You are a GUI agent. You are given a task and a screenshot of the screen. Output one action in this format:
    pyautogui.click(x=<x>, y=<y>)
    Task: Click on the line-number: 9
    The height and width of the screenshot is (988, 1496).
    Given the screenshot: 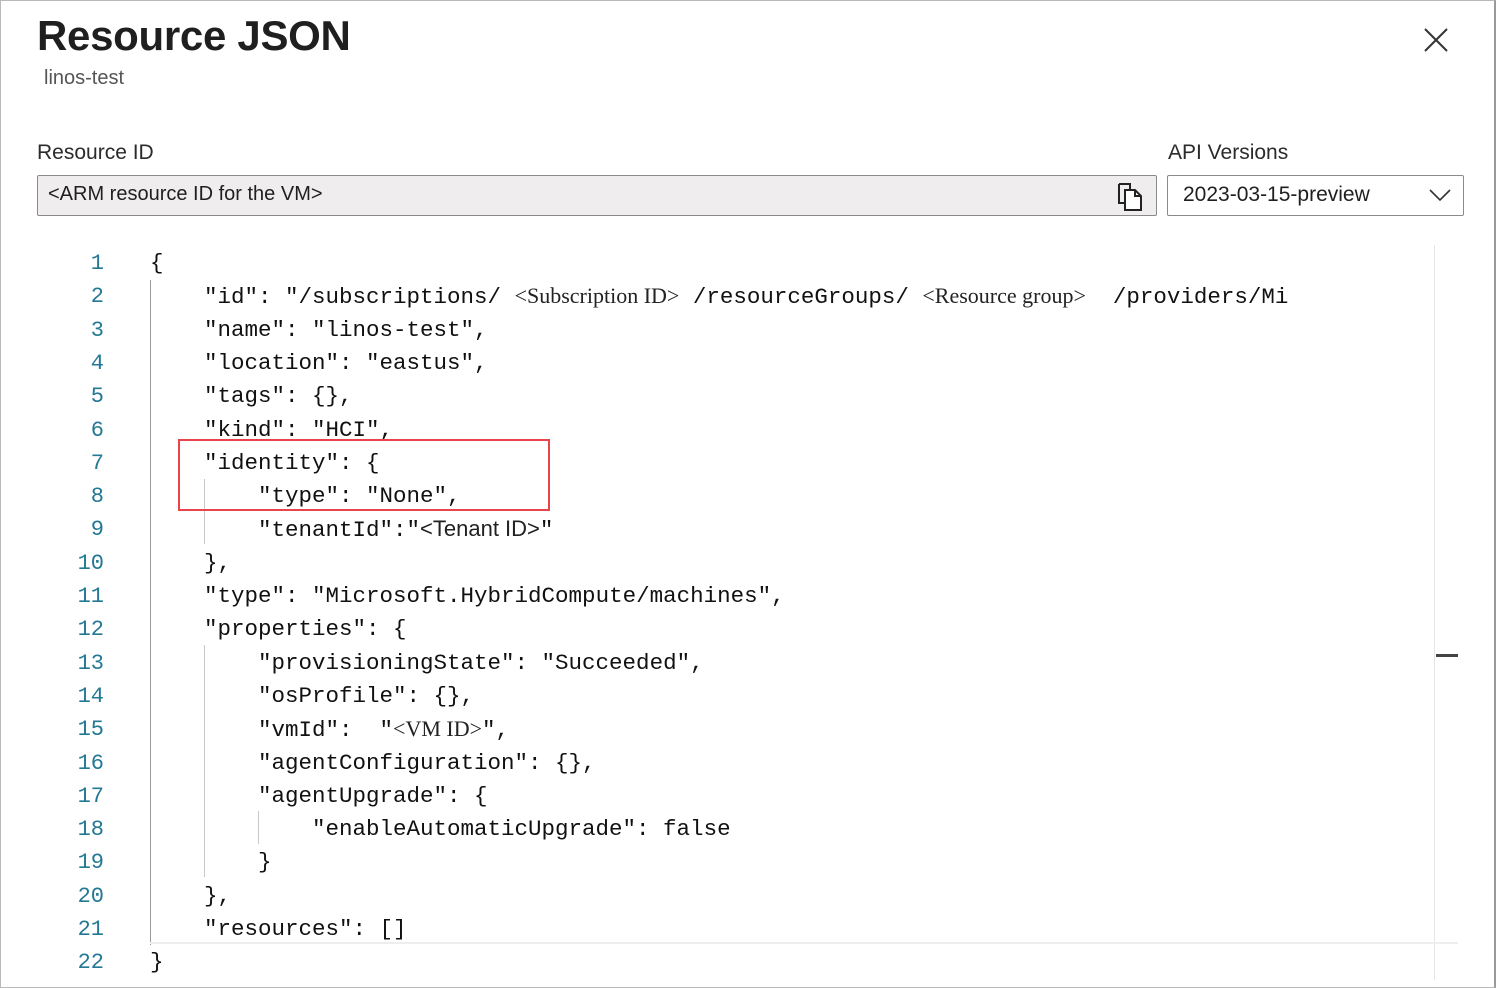 What is the action you would take?
    pyautogui.click(x=97, y=530)
    